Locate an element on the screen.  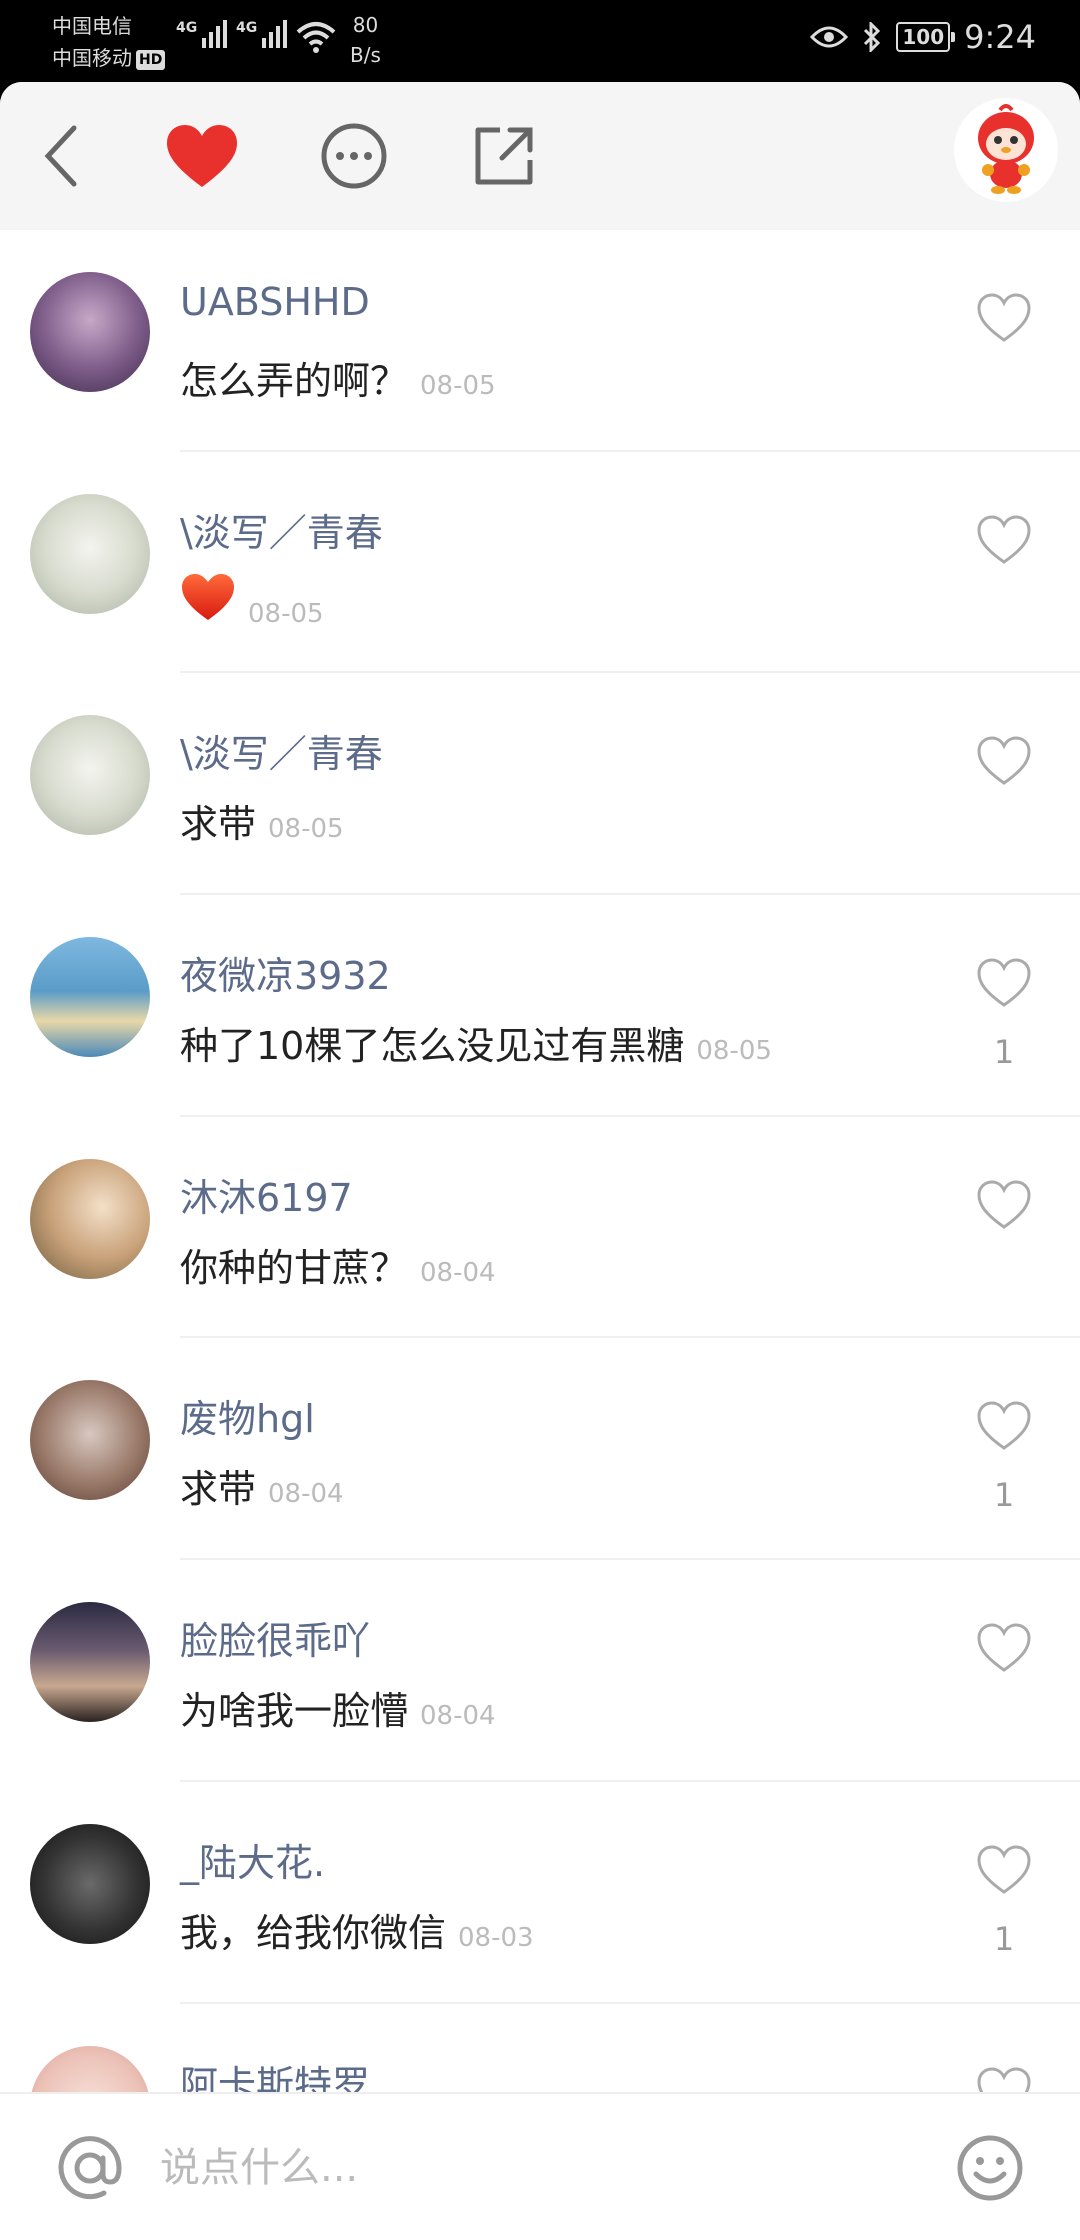
back-button is located at coordinates (62, 156).